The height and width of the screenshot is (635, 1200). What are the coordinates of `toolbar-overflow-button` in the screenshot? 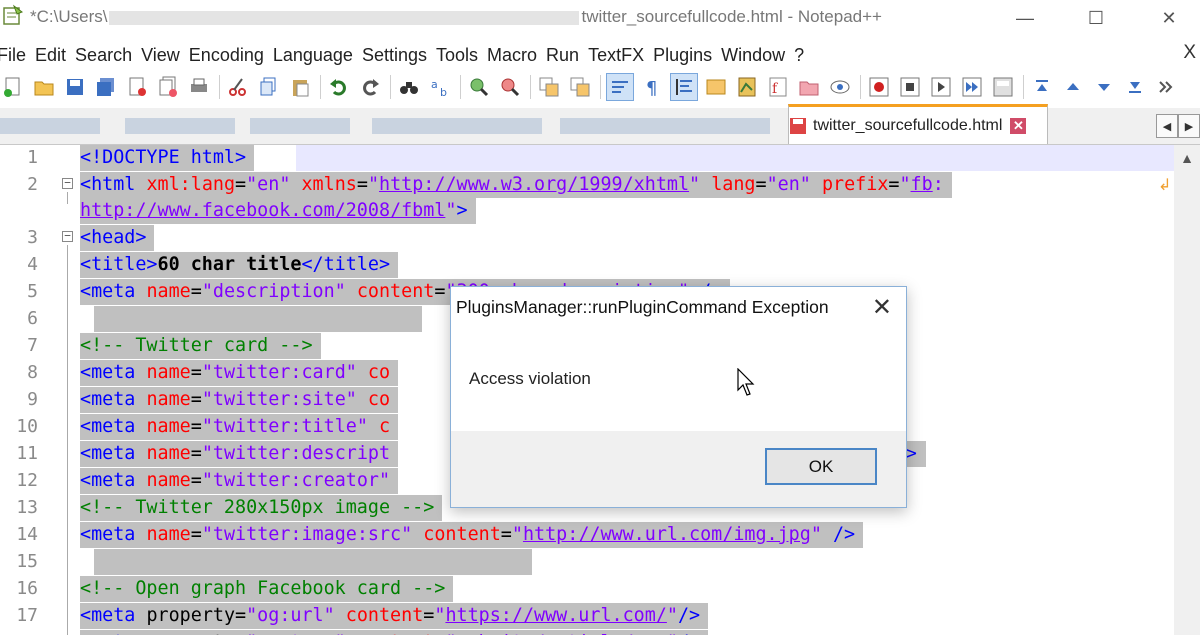 It's located at (1166, 87).